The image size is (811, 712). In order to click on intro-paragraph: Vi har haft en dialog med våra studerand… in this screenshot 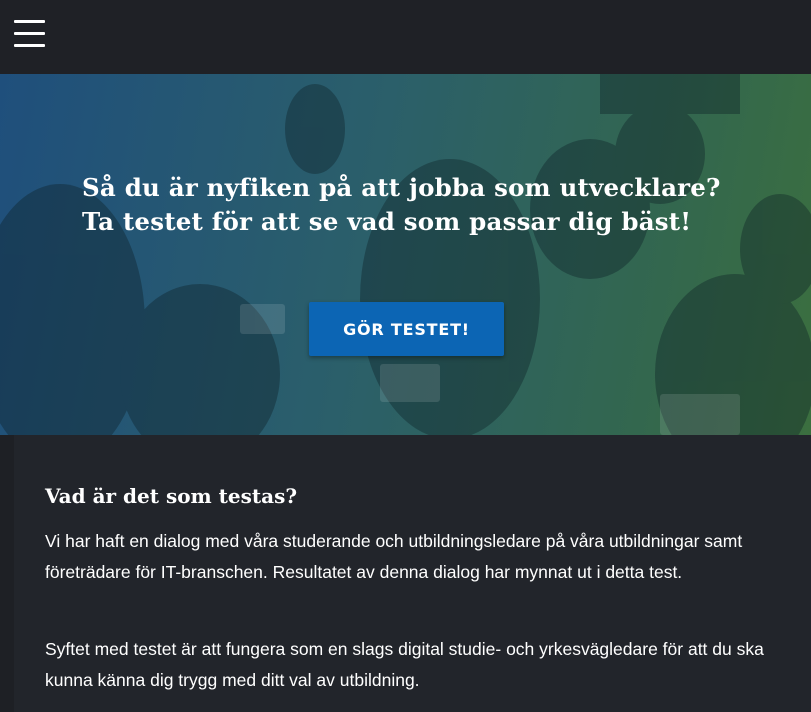, I will do `click(394, 556)`.